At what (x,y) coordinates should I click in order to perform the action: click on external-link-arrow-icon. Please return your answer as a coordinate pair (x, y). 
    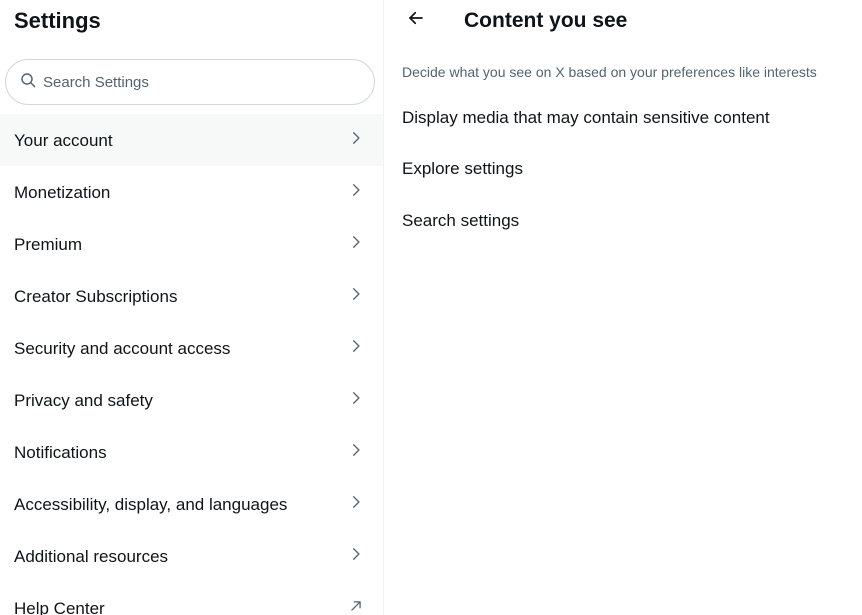
    Looking at the image, I should click on (356, 607).